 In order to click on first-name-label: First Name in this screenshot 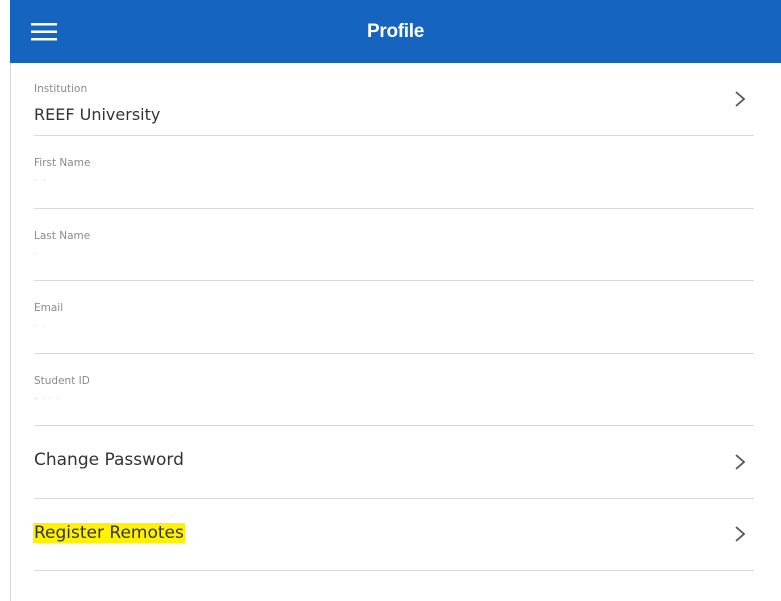, I will do `click(62, 163)`.